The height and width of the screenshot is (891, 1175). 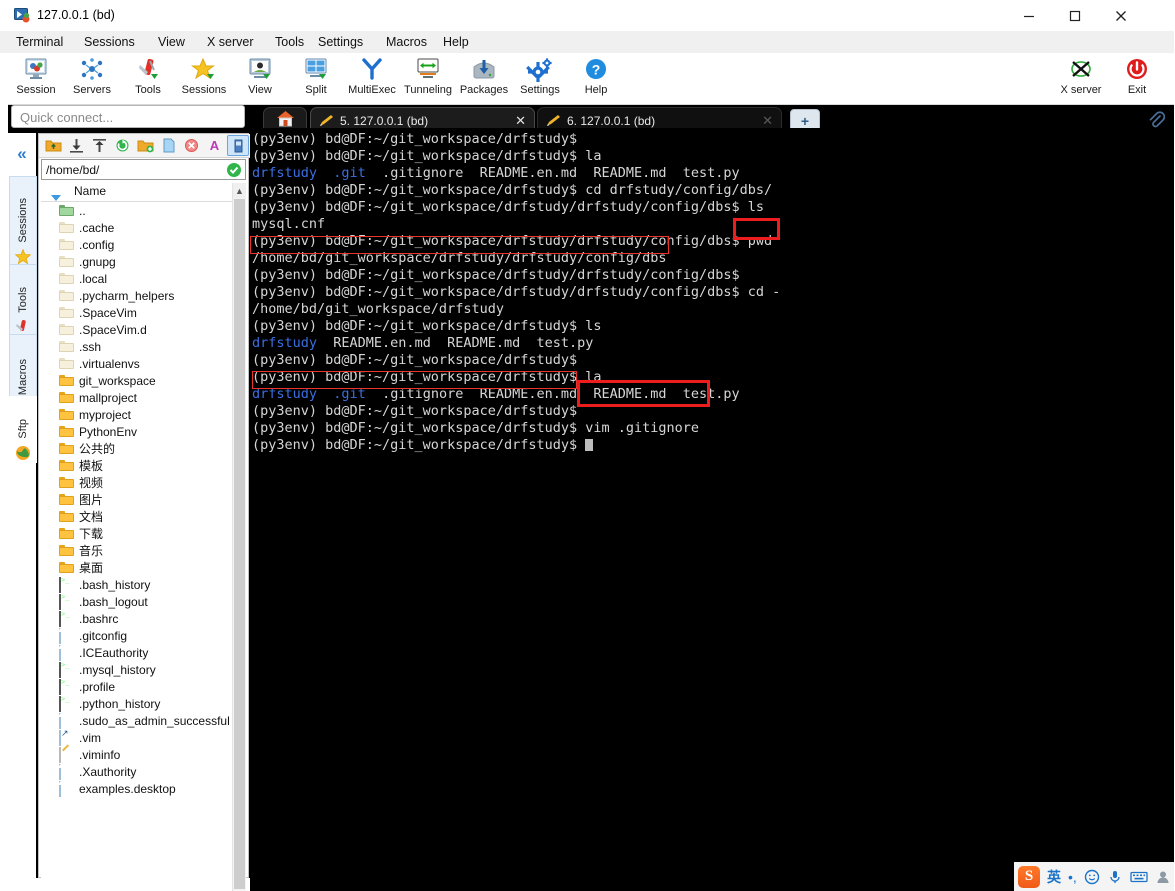 What do you see at coordinates (428, 79) in the screenshot?
I see `toolbar-tunneling: Tunneling` at bounding box center [428, 79].